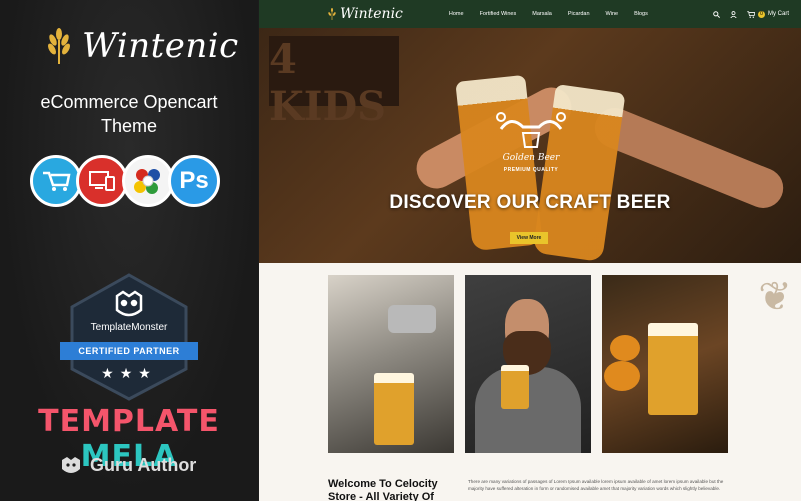 This screenshot has height=501, width=801. I want to click on nav-wine: Wine, so click(612, 14).